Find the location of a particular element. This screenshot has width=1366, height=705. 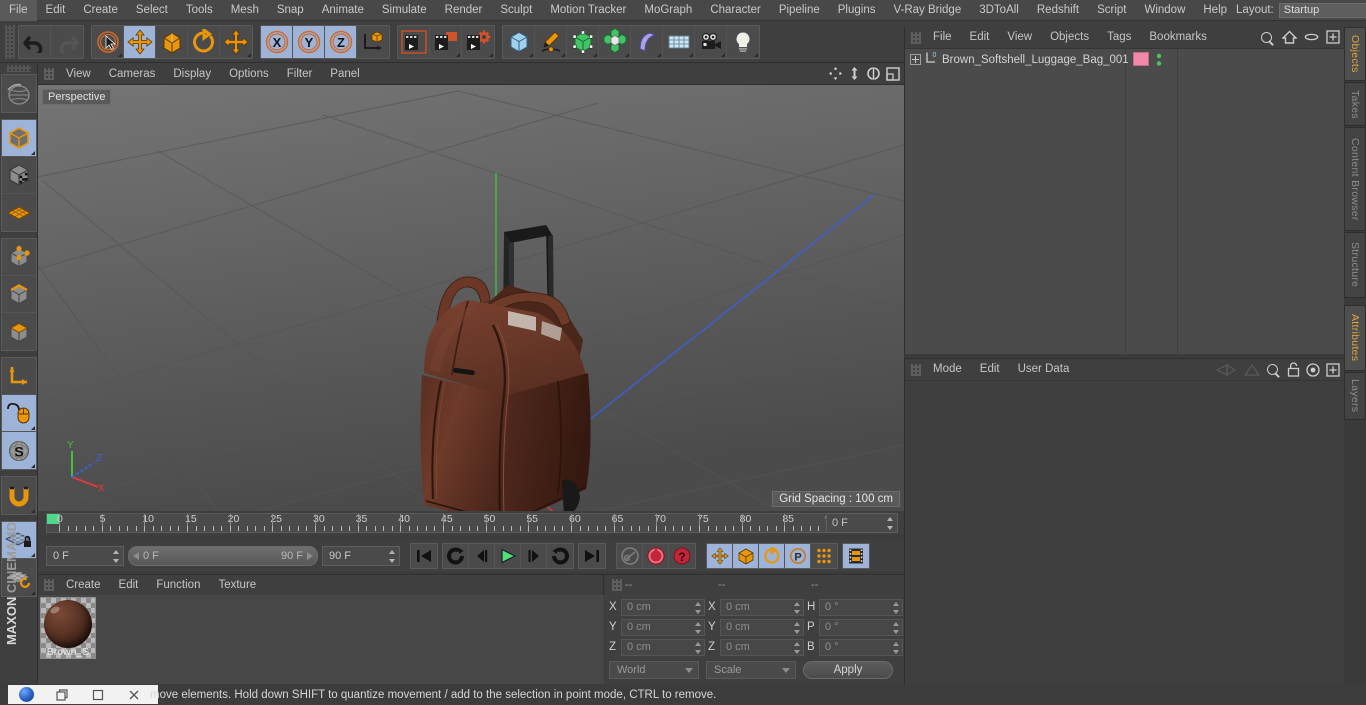

viewport-menu-filter: Filter is located at coordinates (300, 74).